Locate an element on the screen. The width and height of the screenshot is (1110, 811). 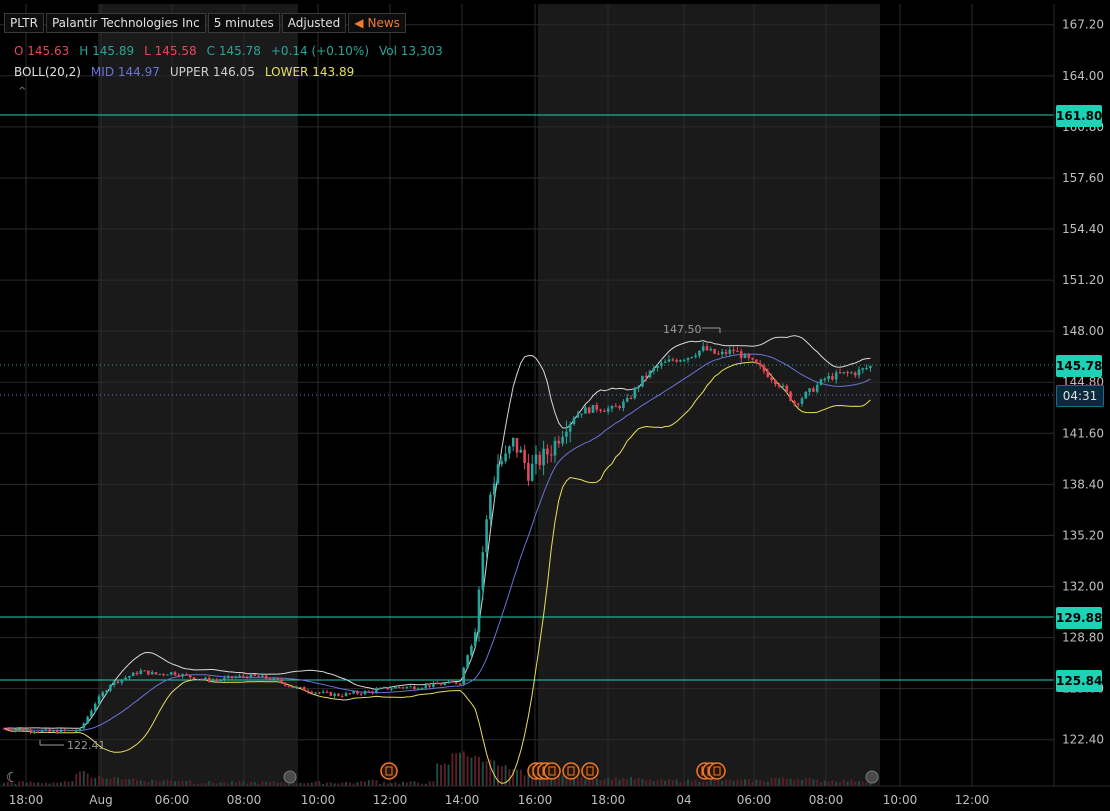
adjusted-toggle: Adjusted is located at coordinates (314, 23).